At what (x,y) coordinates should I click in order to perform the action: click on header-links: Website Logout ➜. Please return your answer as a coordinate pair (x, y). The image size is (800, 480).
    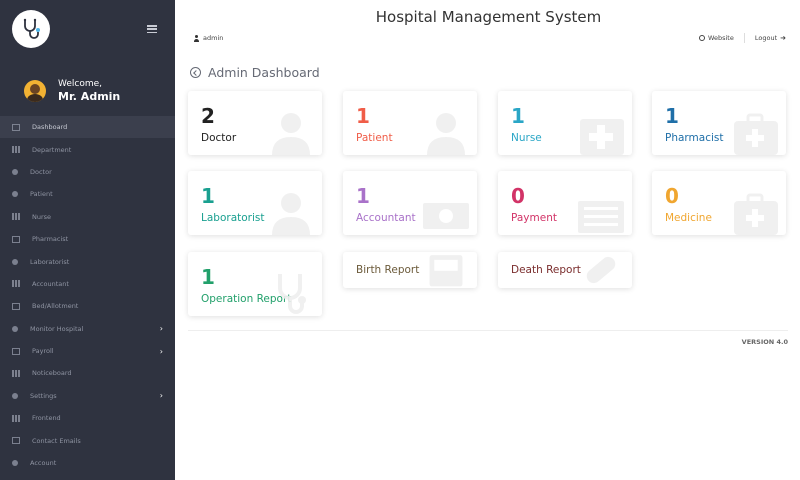
    Looking at the image, I should click on (742, 38).